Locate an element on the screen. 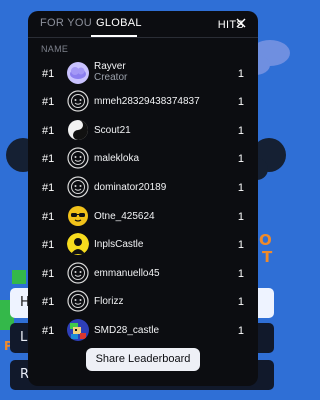 The height and width of the screenshot is (400, 320). background-grass is located at coordinates (19, 277).